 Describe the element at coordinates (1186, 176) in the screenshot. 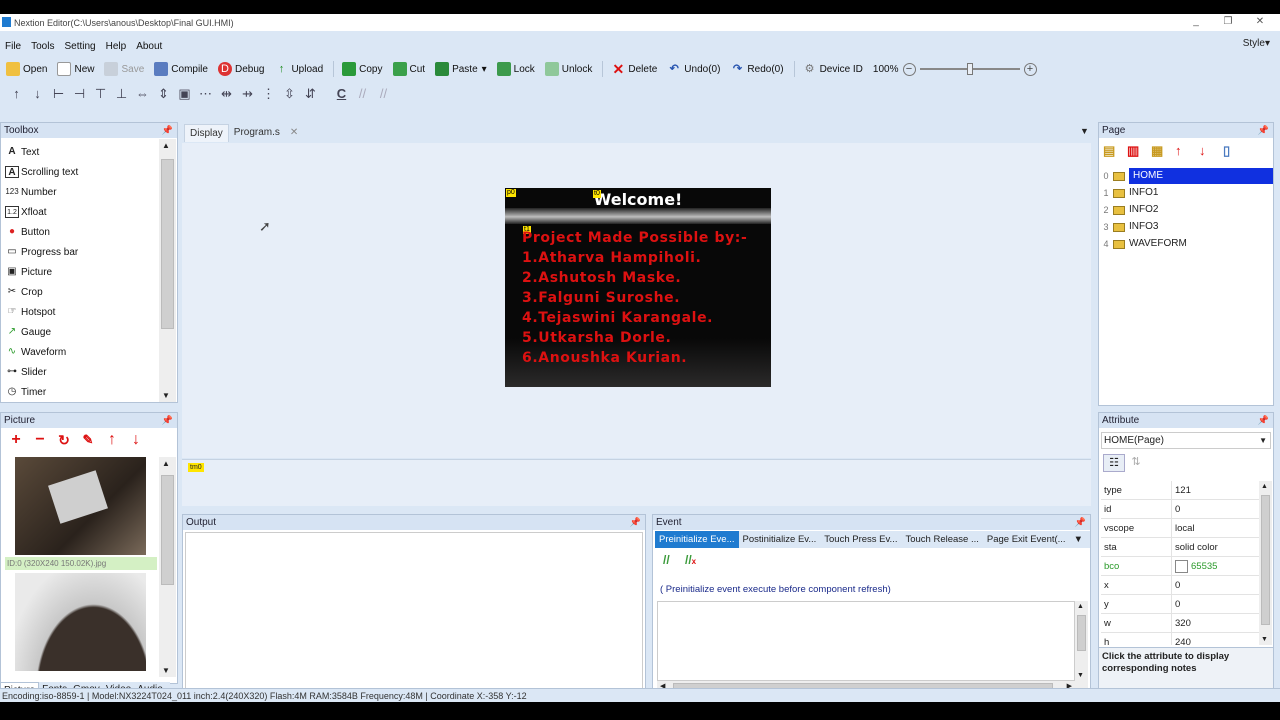

I see `page-item-home: 0 HOME` at that location.